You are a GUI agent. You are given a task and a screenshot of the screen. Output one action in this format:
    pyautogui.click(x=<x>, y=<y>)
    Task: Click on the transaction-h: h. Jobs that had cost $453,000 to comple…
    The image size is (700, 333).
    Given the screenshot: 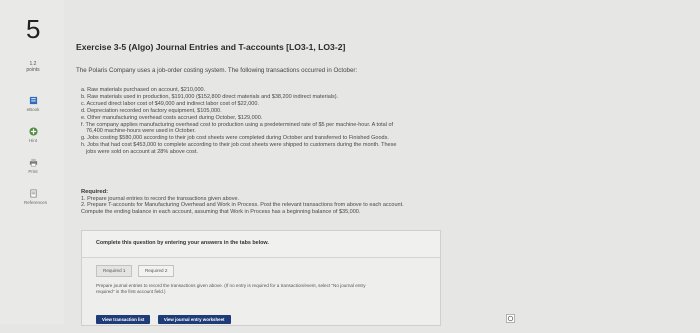 What is the action you would take?
    pyautogui.click(x=239, y=145)
    